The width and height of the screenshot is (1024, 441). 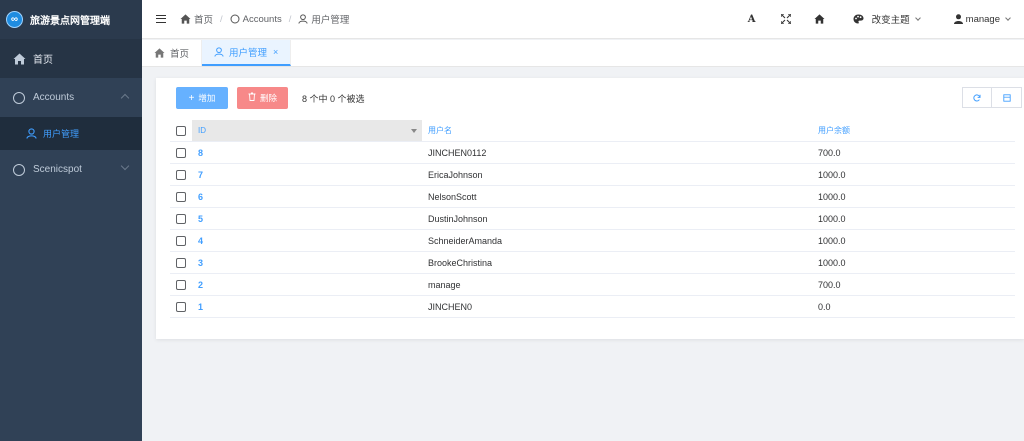 I want to click on palette-icon, so click(x=858, y=19).